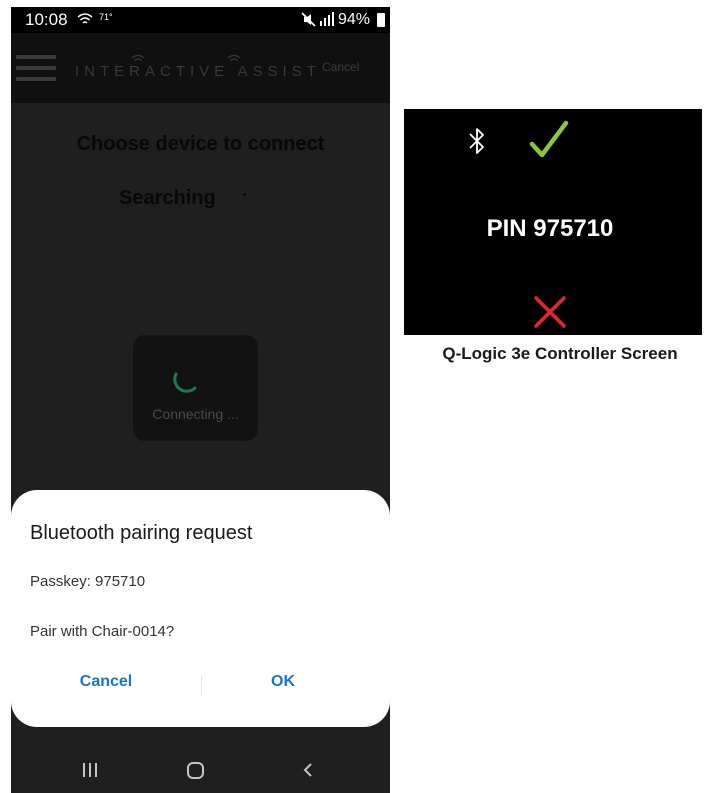  Describe the element at coordinates (340, 67) in the screenshot. I see `app-cancel-button: Cancel` at that location.